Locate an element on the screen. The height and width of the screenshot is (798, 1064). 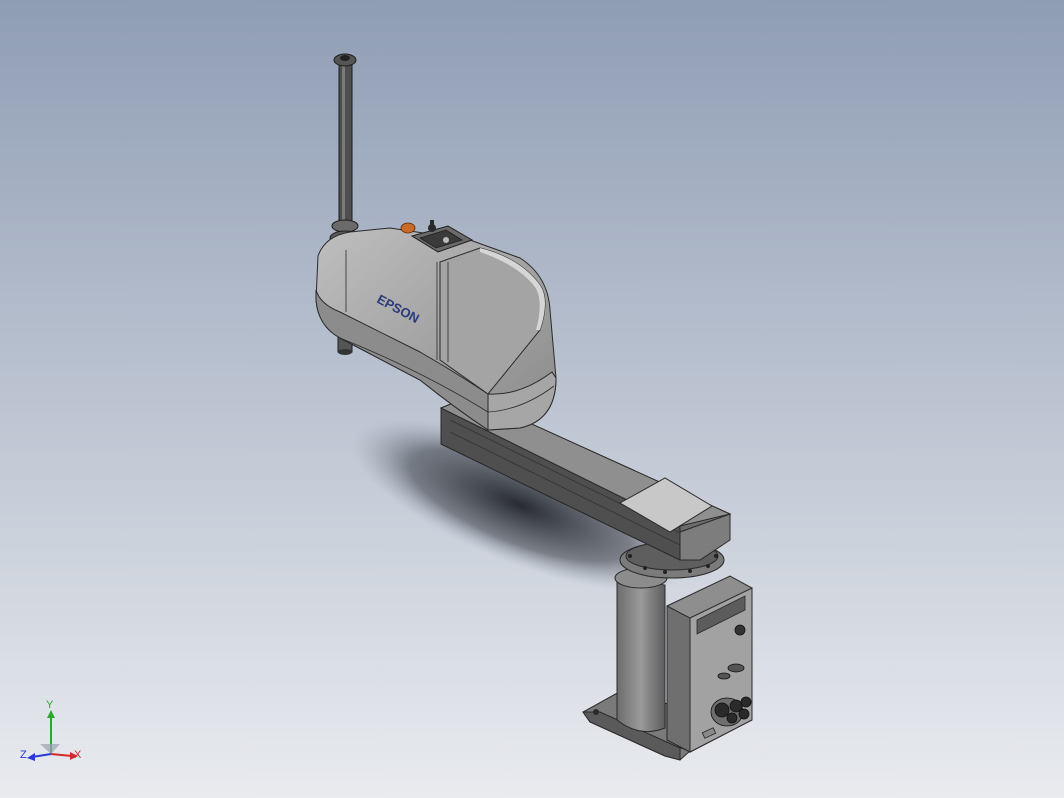
y-axis-label: Y is located at coordinates (50, 705).